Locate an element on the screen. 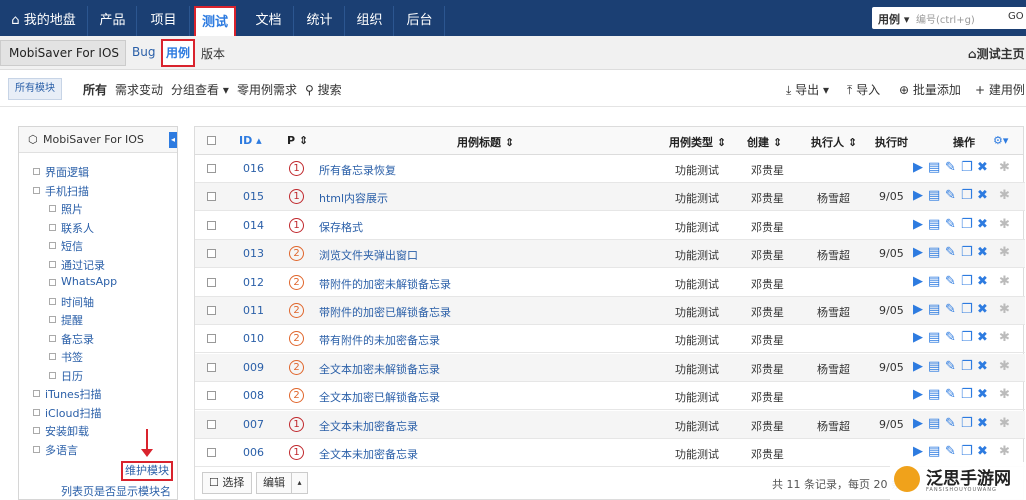 The image size is (1026, 500). tree-item: 照片 is located at coordinates (72, 209).